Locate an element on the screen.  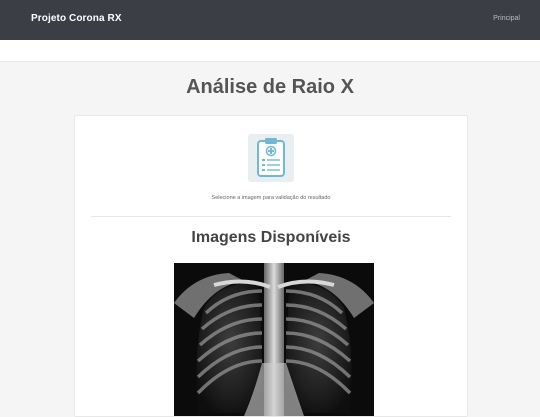
brand-link: Projeto Corona RX is located at coordinates (76, 18).